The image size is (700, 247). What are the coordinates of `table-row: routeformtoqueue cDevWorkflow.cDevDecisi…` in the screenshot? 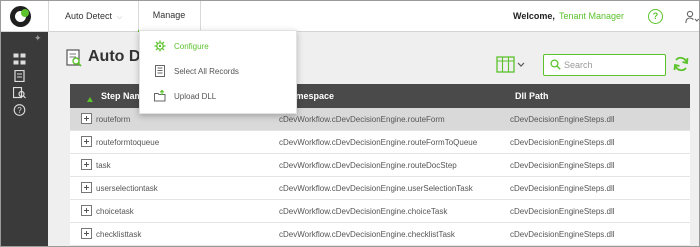 It's located at (380, 142).